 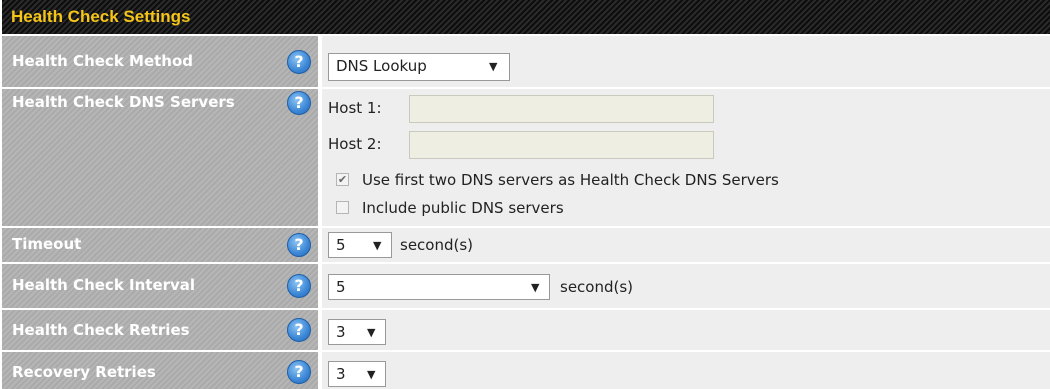 I want to click on host1-label: Host 1:, so click(x=355, y=108).